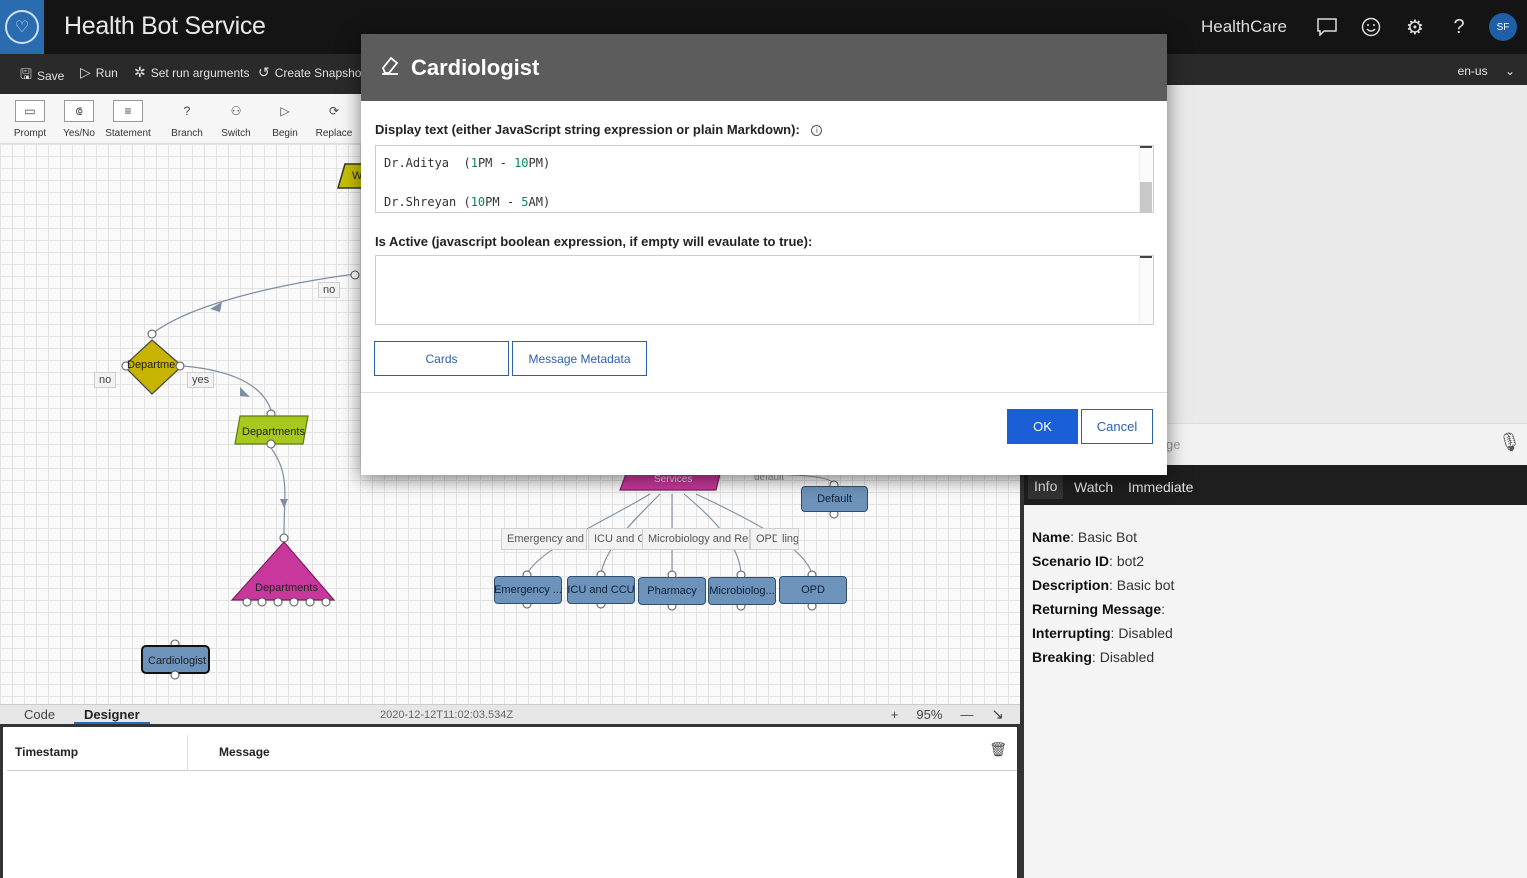  Describe the element at coordinates (177, 661) in the screenshot. I see `cardiologist-node-label: Cardiologist` at that location.